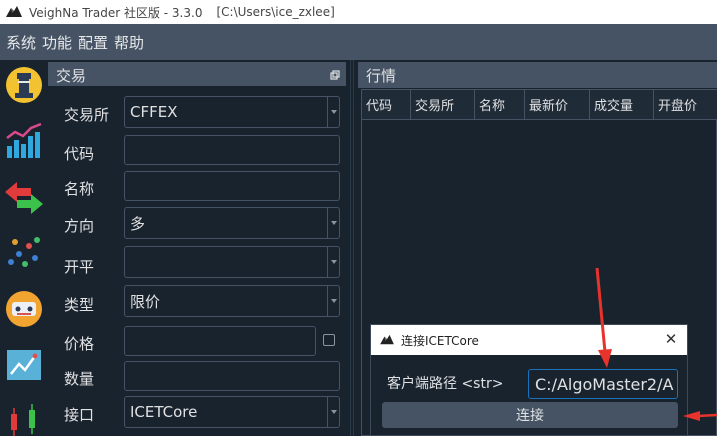 This screenshot has width=717, height=436. I want to click on offset-label: 开平, so click(79, 267).